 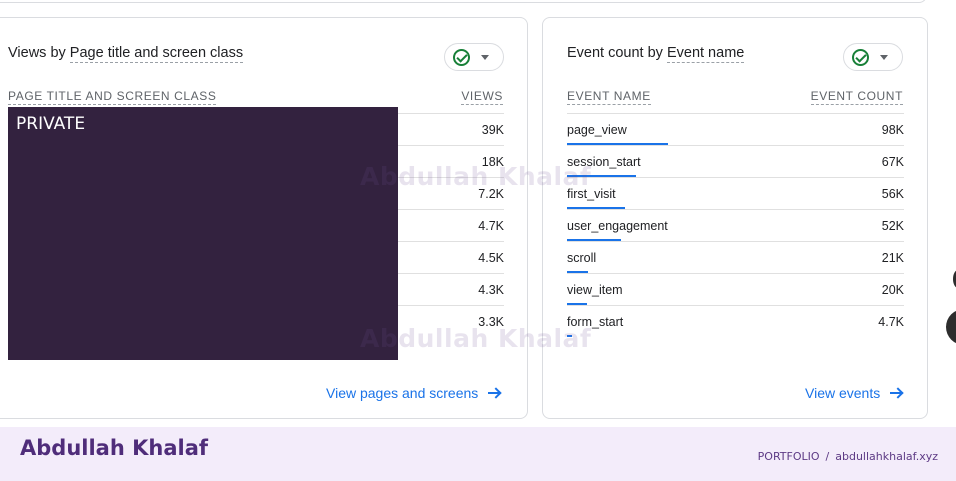 I want to click on breadcrumb: PORTFOLIO / abdullahkhalaf.xyz, so click(x=848, y=456).